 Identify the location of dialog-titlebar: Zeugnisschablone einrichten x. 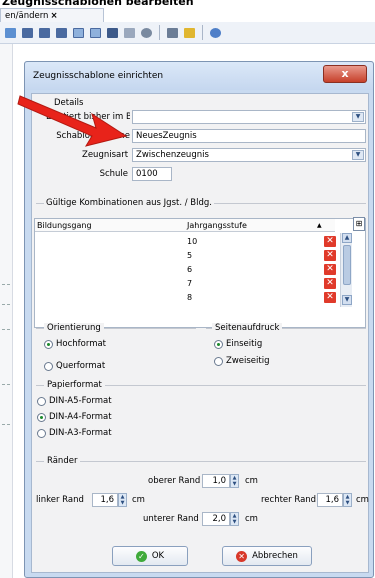
(199, 76).